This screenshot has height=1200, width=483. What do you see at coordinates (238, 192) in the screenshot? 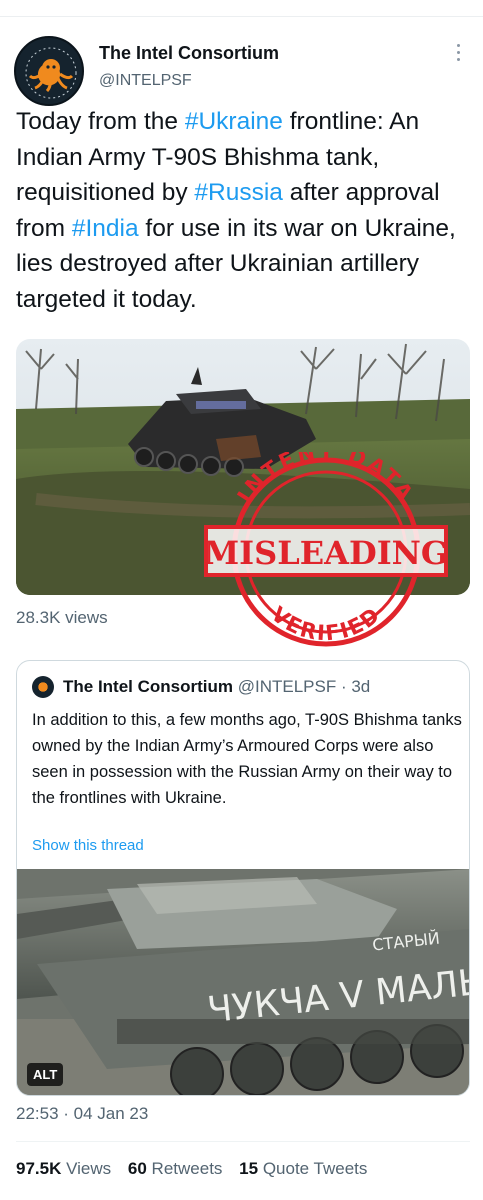
I see `hashtag-link: #Russia` at bounding box center [238, 192].